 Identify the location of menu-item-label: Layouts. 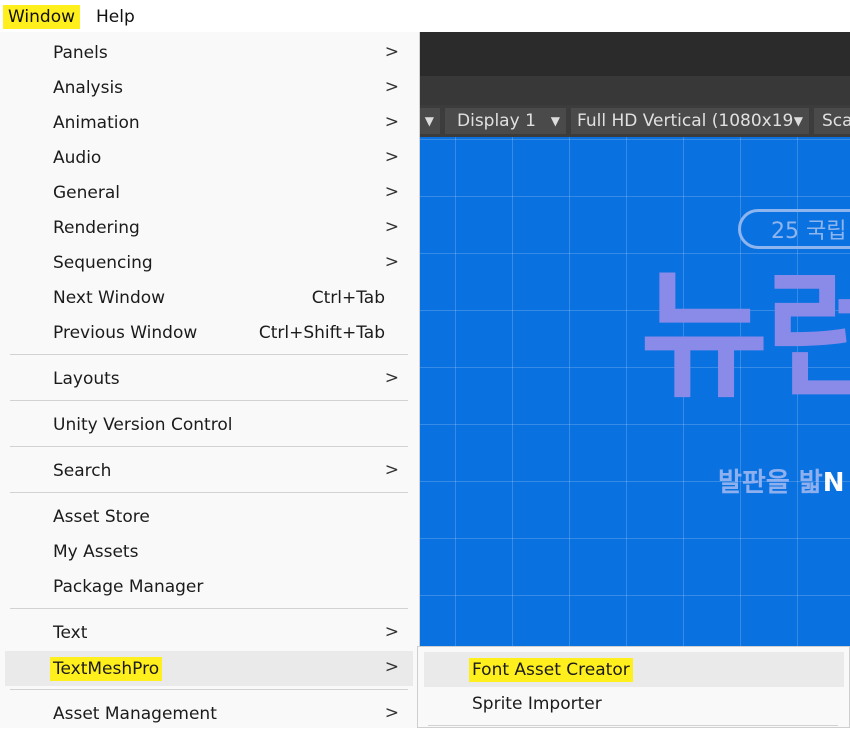
(86, 379).